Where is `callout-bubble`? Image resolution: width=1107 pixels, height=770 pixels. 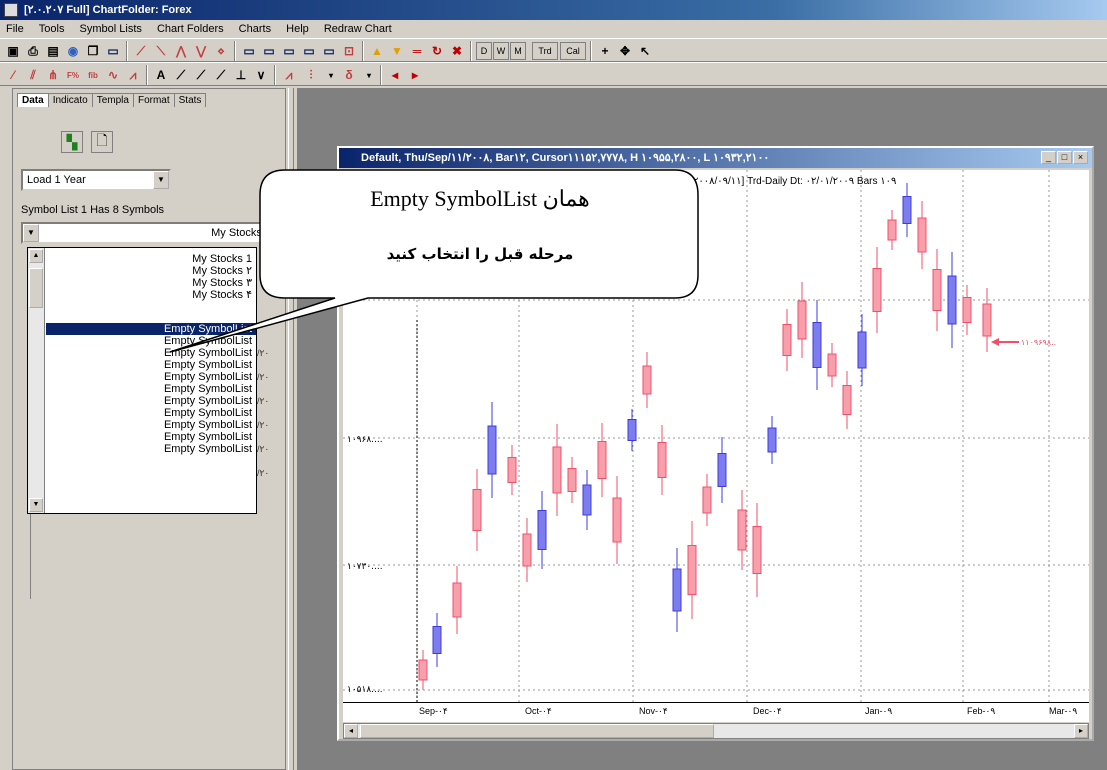
callout-bubble is located at coordinates (434, 261).